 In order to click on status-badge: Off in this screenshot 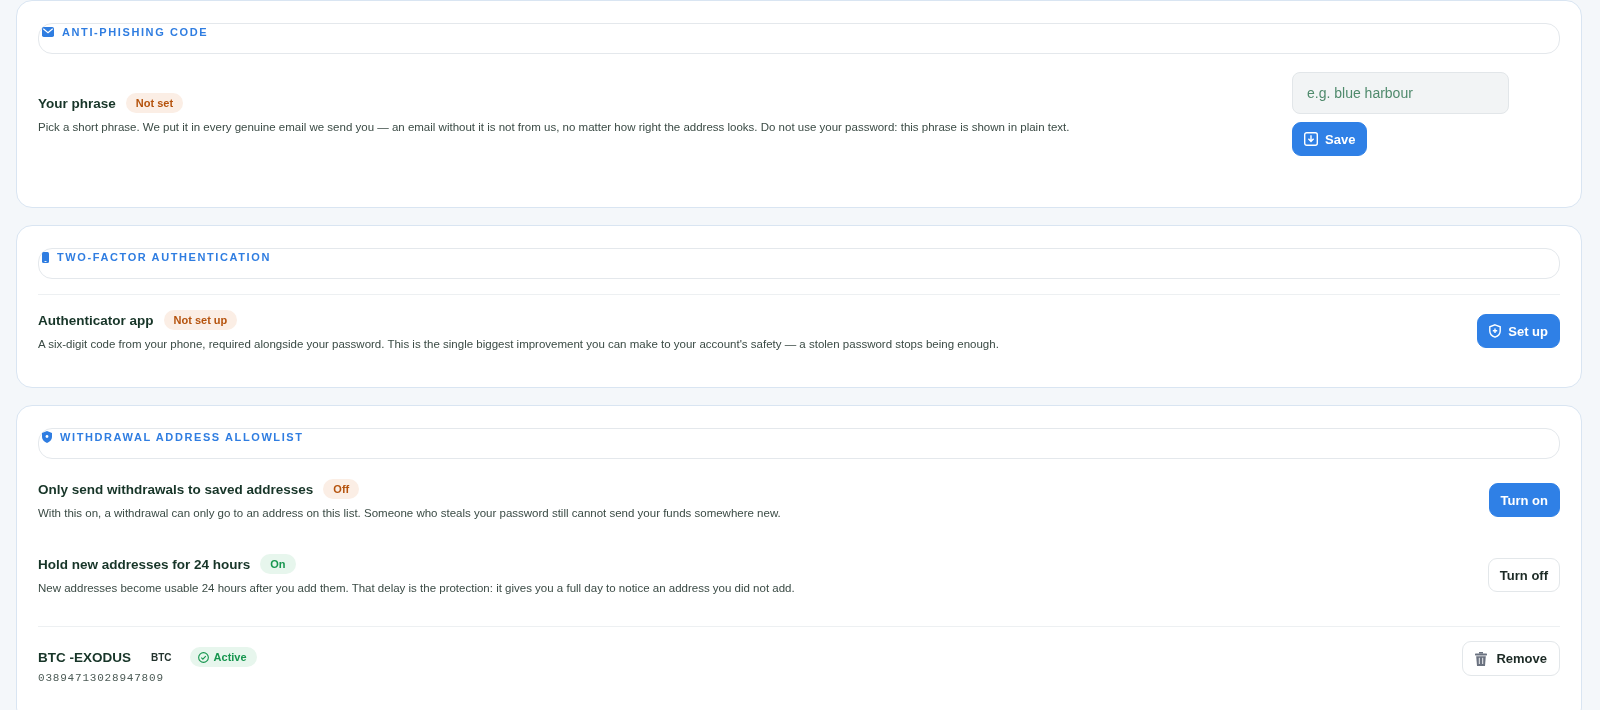, I will do `click(341, 489)`.